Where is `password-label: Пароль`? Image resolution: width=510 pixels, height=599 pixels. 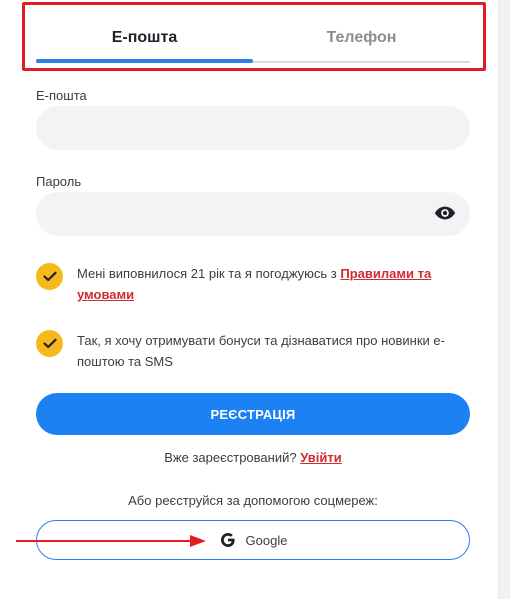 password-label: Пароль is located at coordinates (59, 181).